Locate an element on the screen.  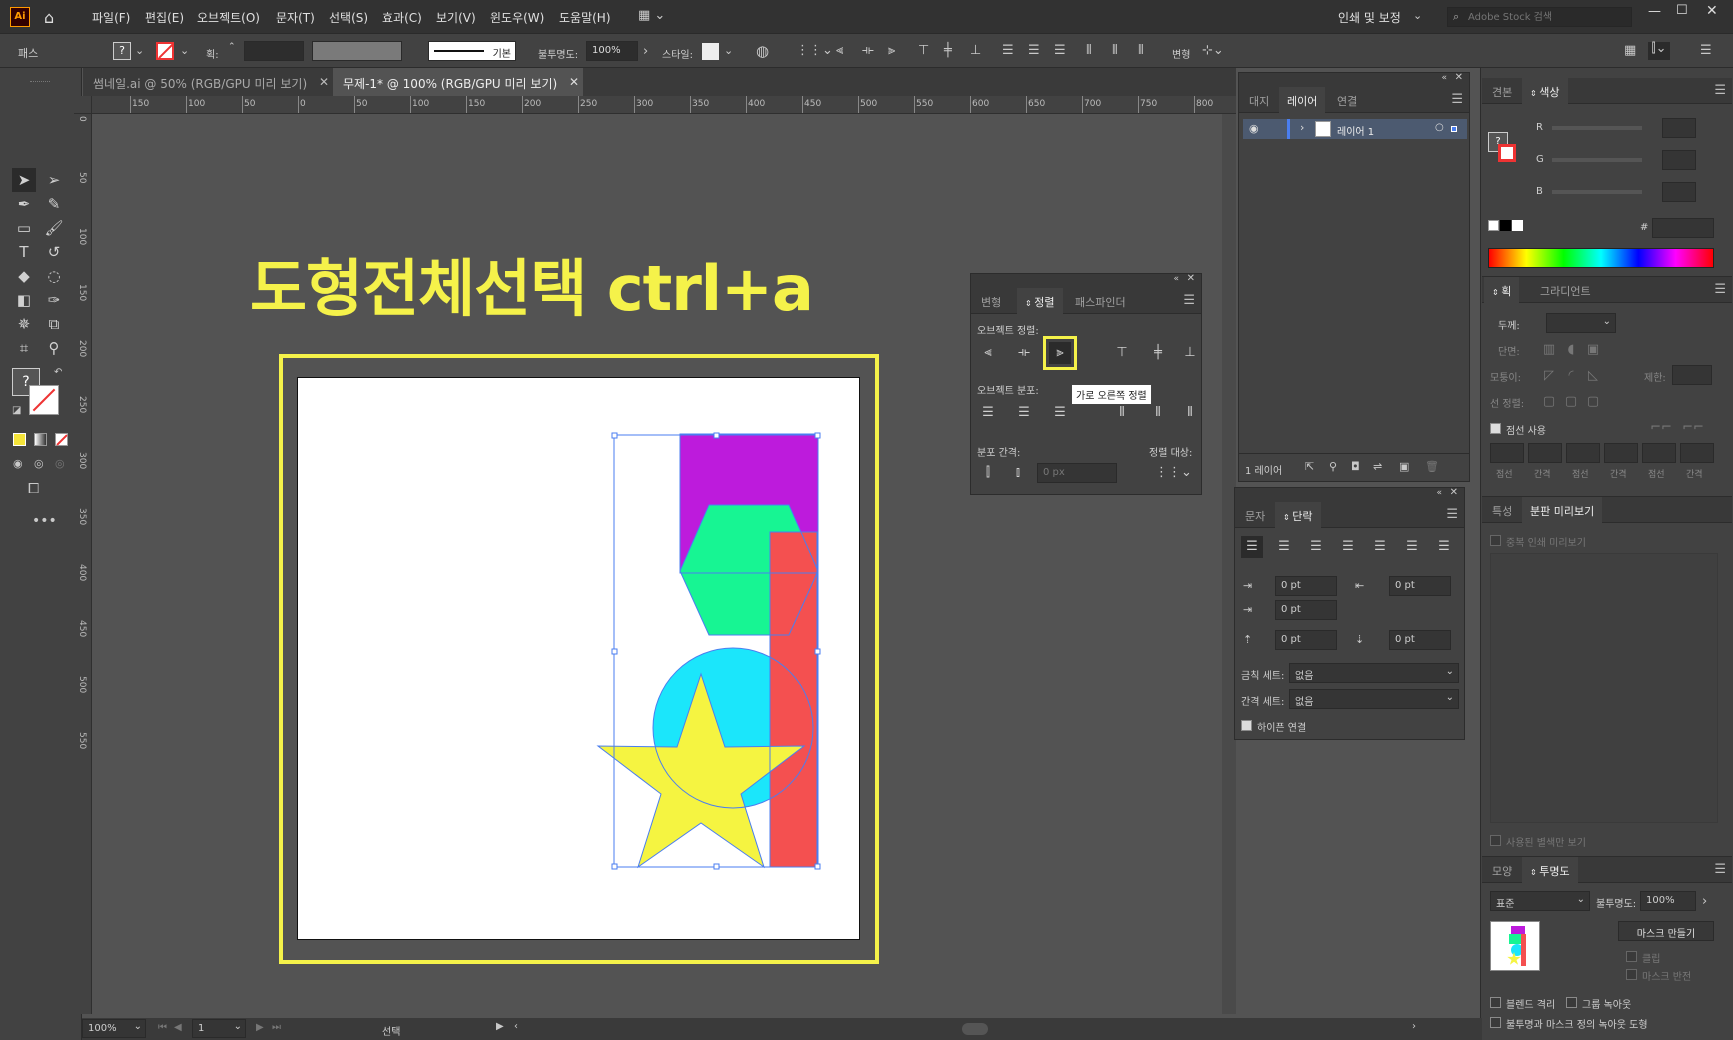
tab-untitled-doc: 무제-1* @ 100% (RGB/GPU 미리 보기) ✕ is located at coordinates (458, 82).